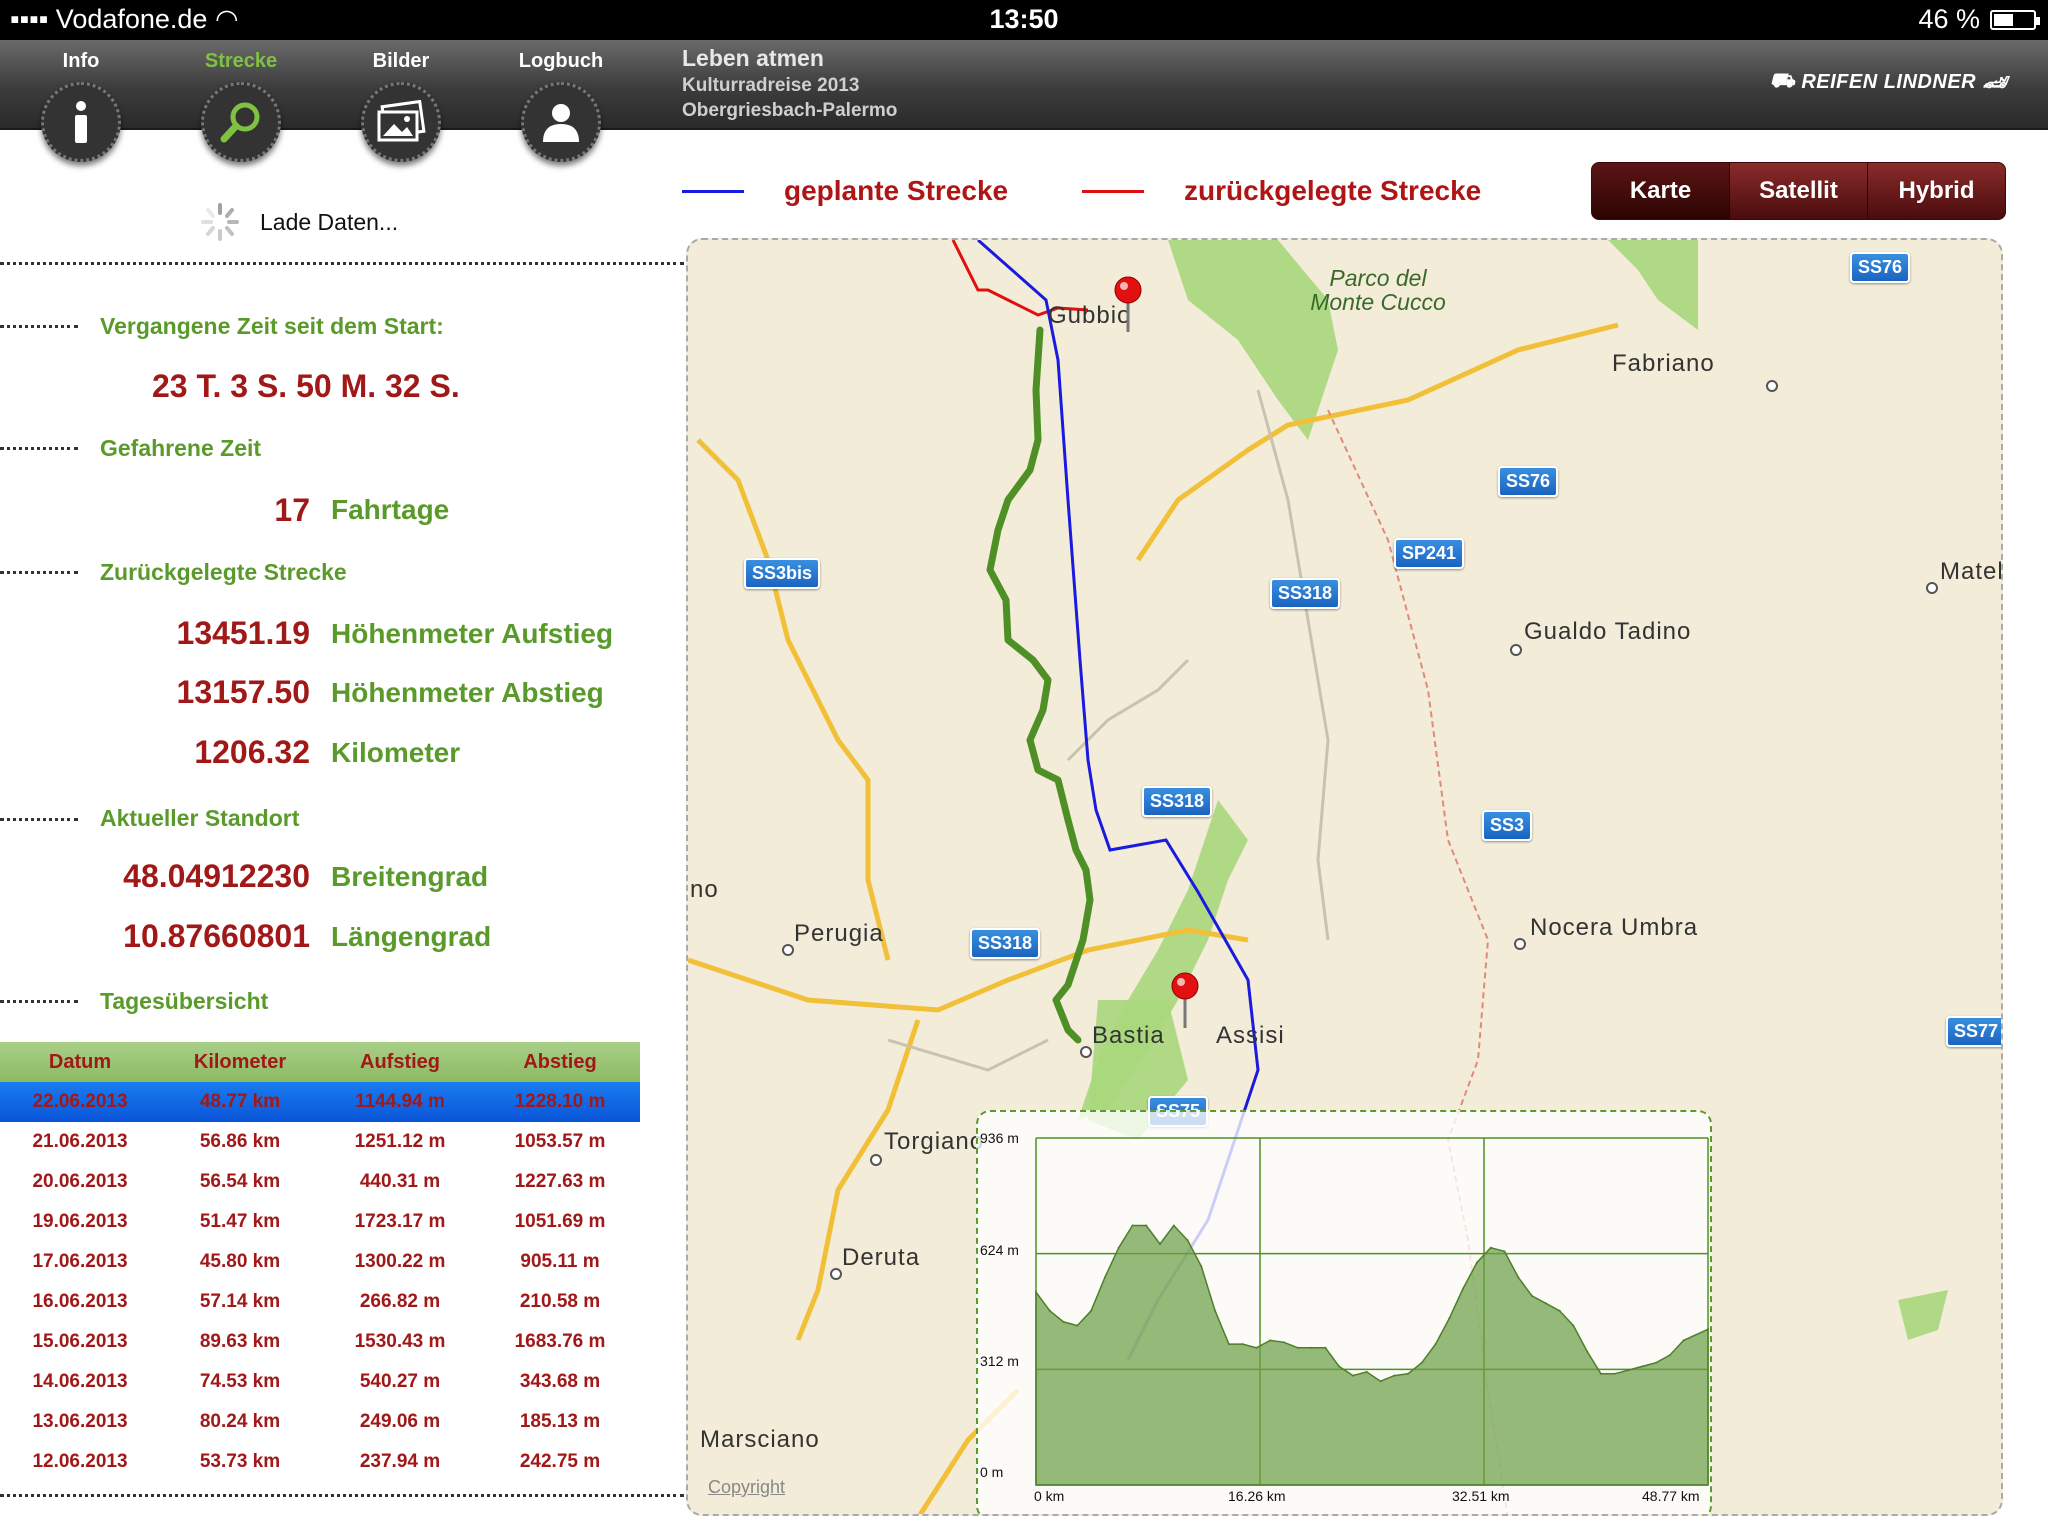 The width and height of the screenshot is (2048, 1536). Describe the element at coordinates (1378, 290) in the screenshot. I see `park-monte-cucco: Parco del Monte Cucco` at that location.